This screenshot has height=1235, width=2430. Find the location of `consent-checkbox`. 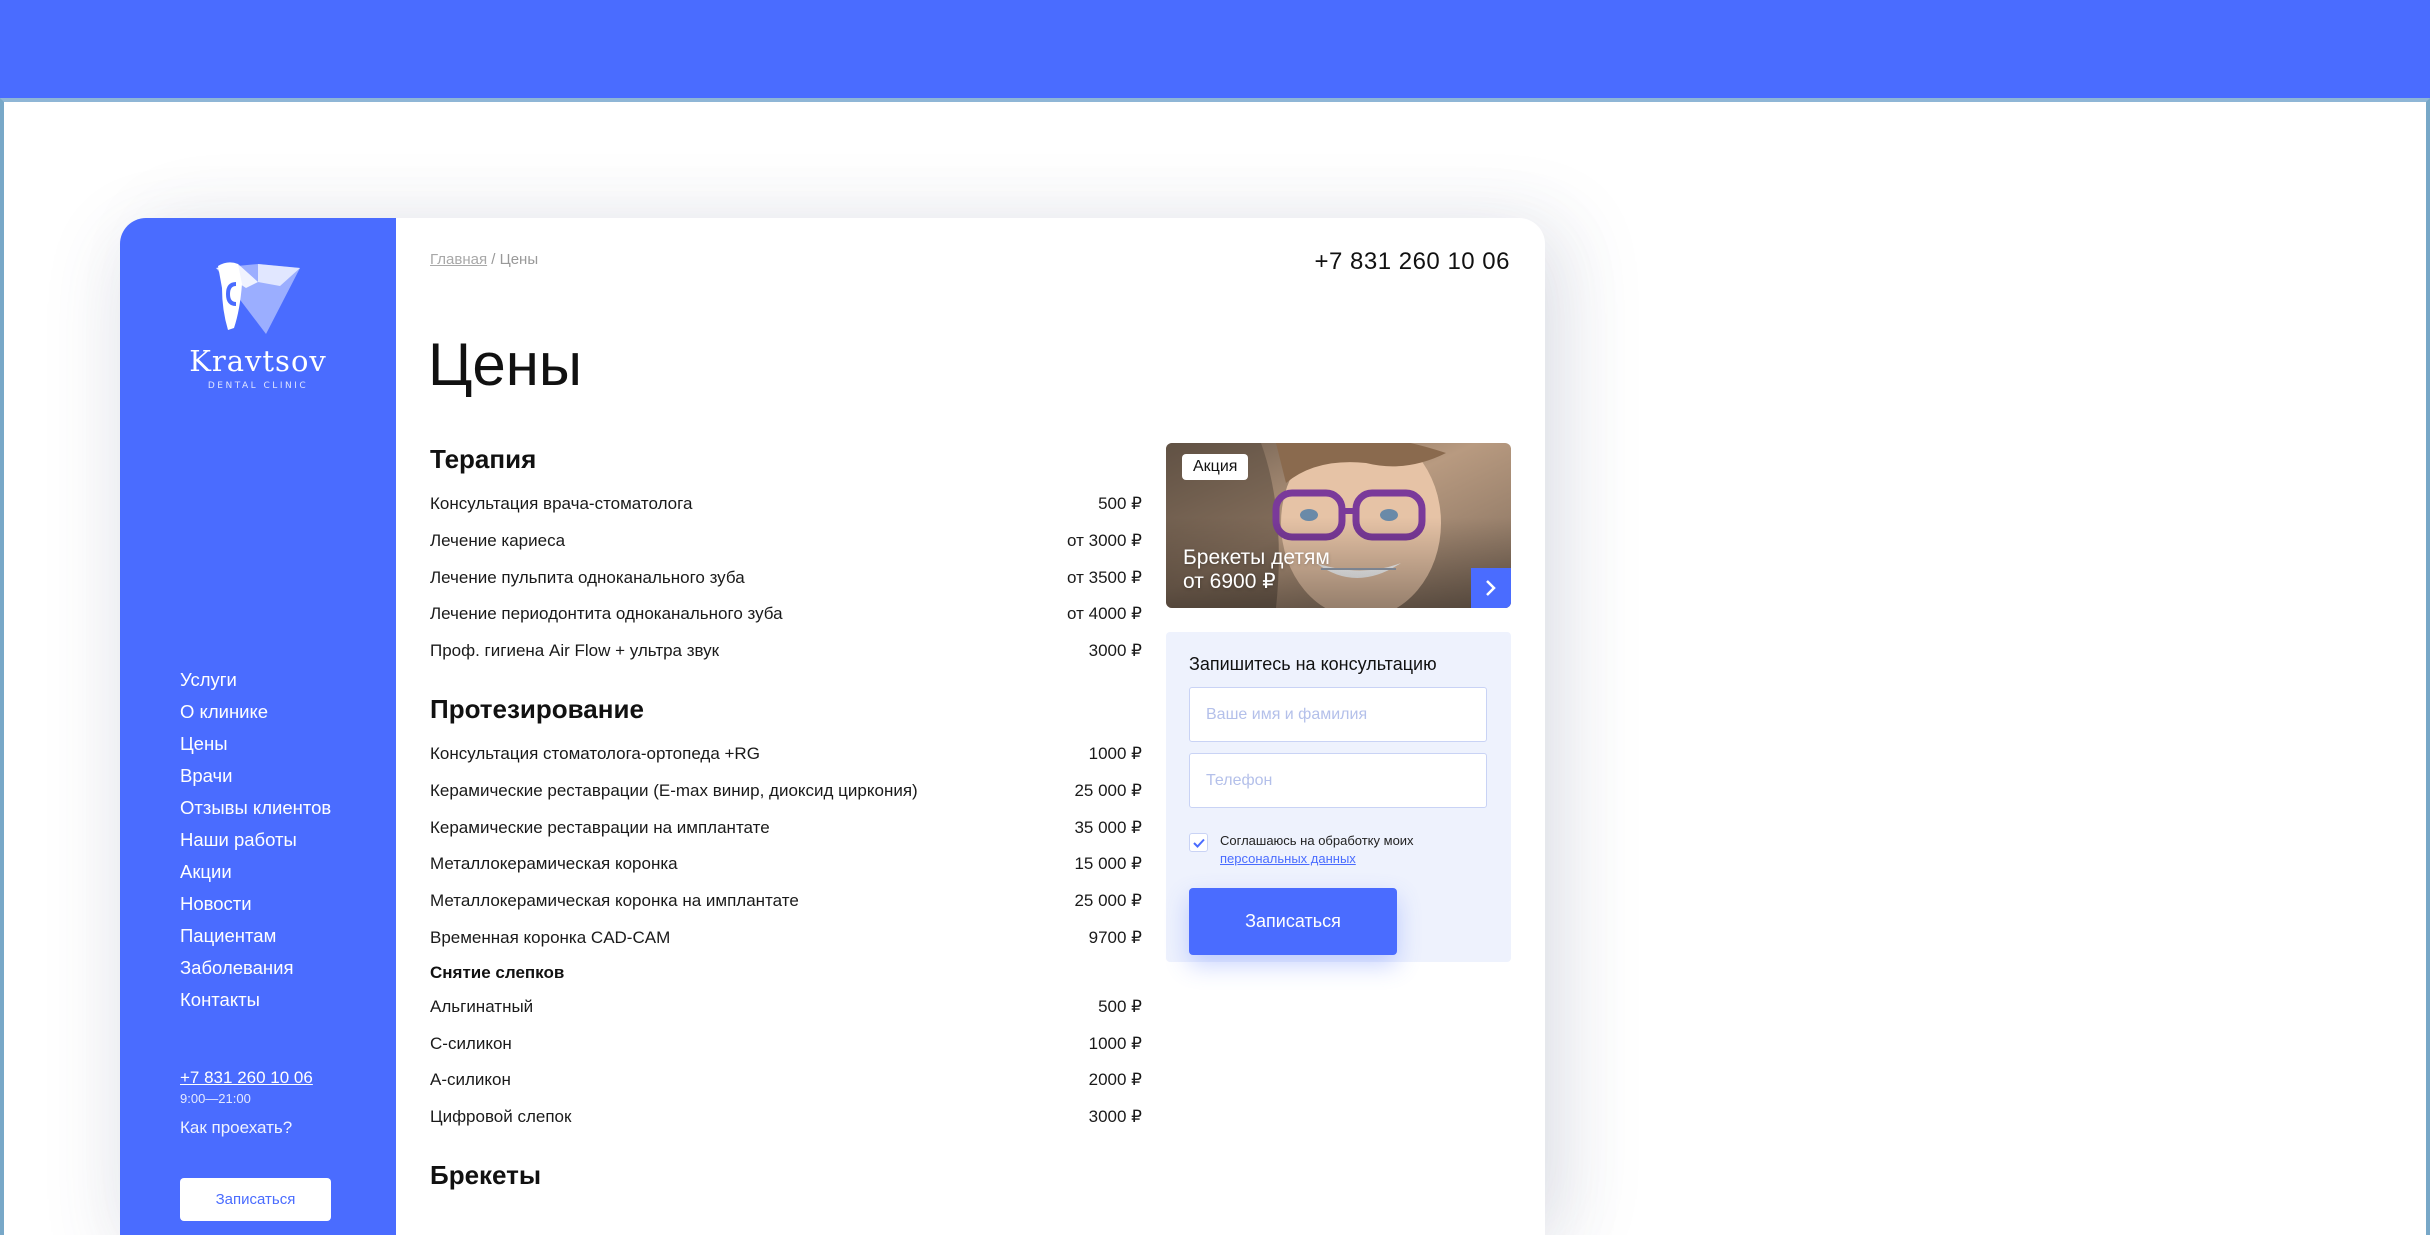

consent-checkbox is located at coordinates (1198, 842).